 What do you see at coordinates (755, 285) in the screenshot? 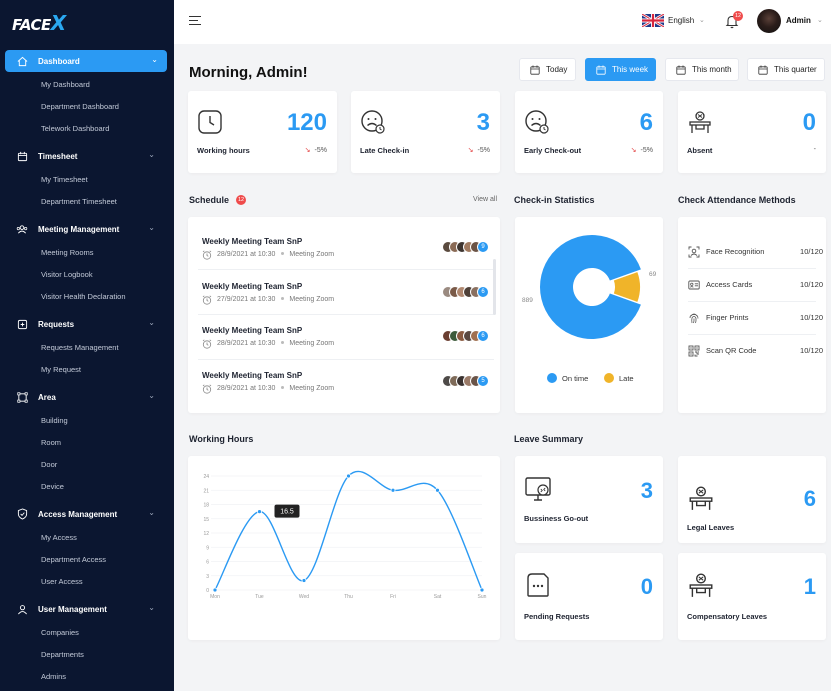
I see `method-access-cards: Access Cards 10/120` at bounding box center [755, 285].